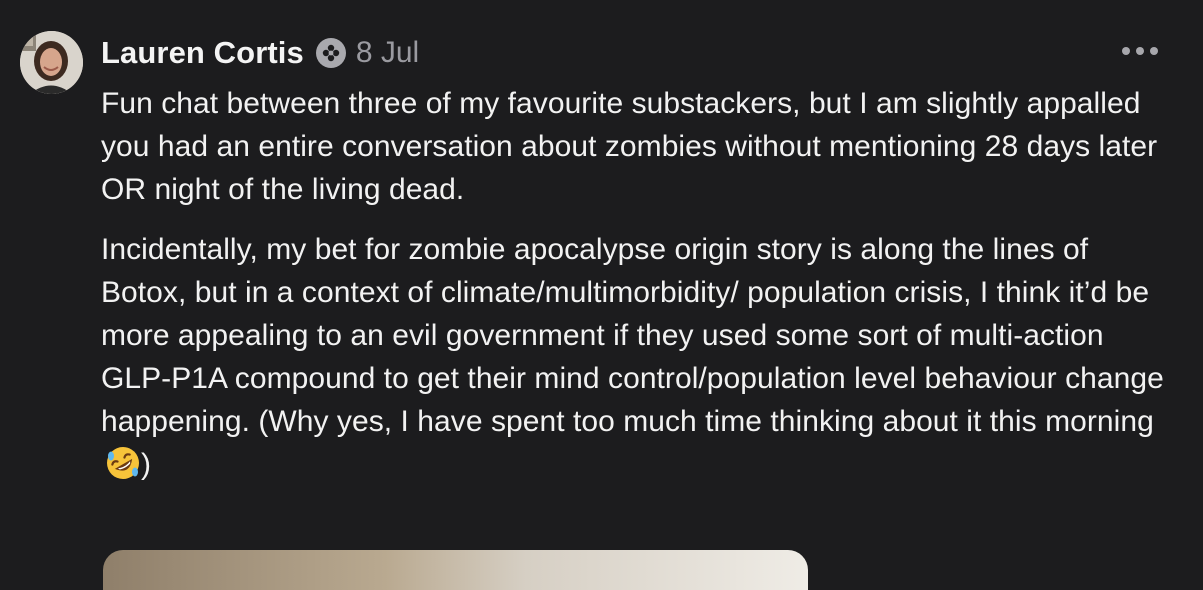 The image size is (1203, 590). Describe the element at coordinates (330, 53) in the screenshot. I see `subscriber-badge-icon` at that location.